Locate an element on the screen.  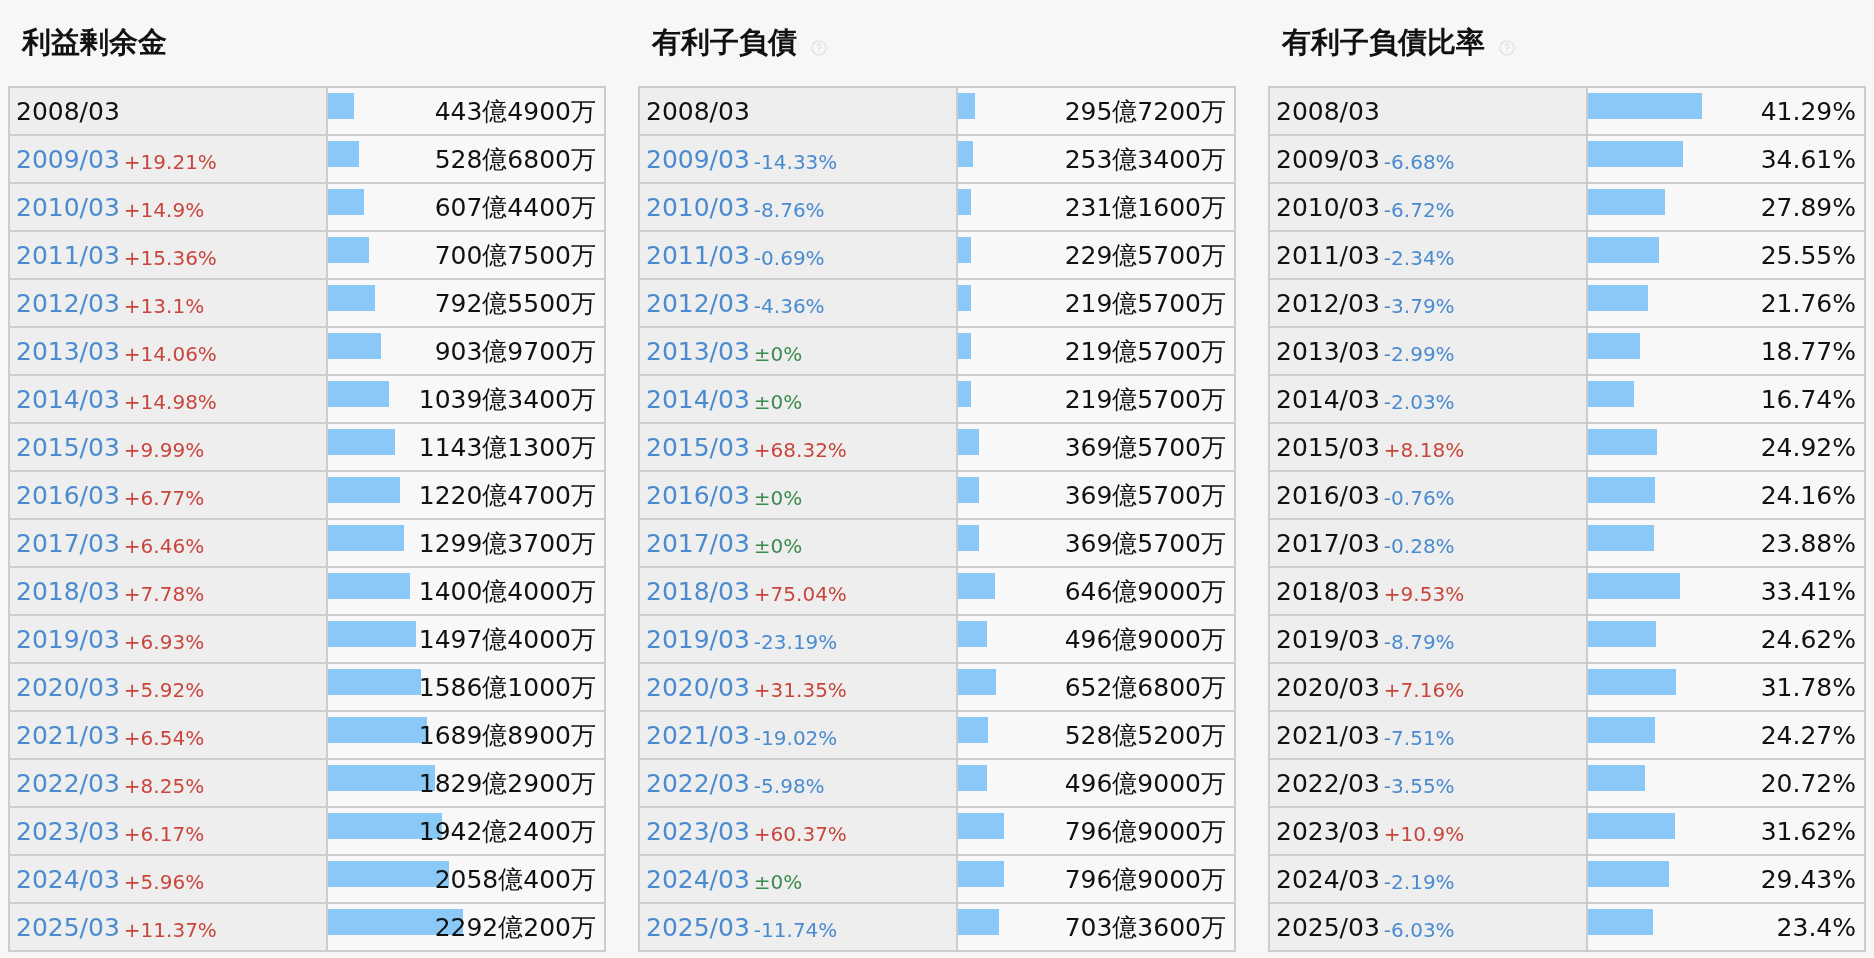
value-text: 1143億1300万 is located at coordinates (507, 447).